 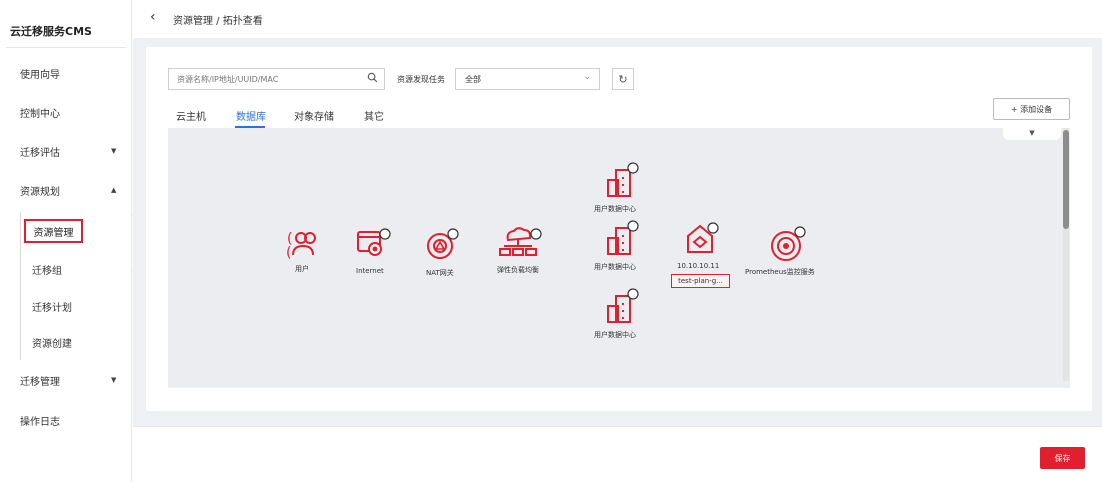 I want to click on divider, so click(x=66, y=47).